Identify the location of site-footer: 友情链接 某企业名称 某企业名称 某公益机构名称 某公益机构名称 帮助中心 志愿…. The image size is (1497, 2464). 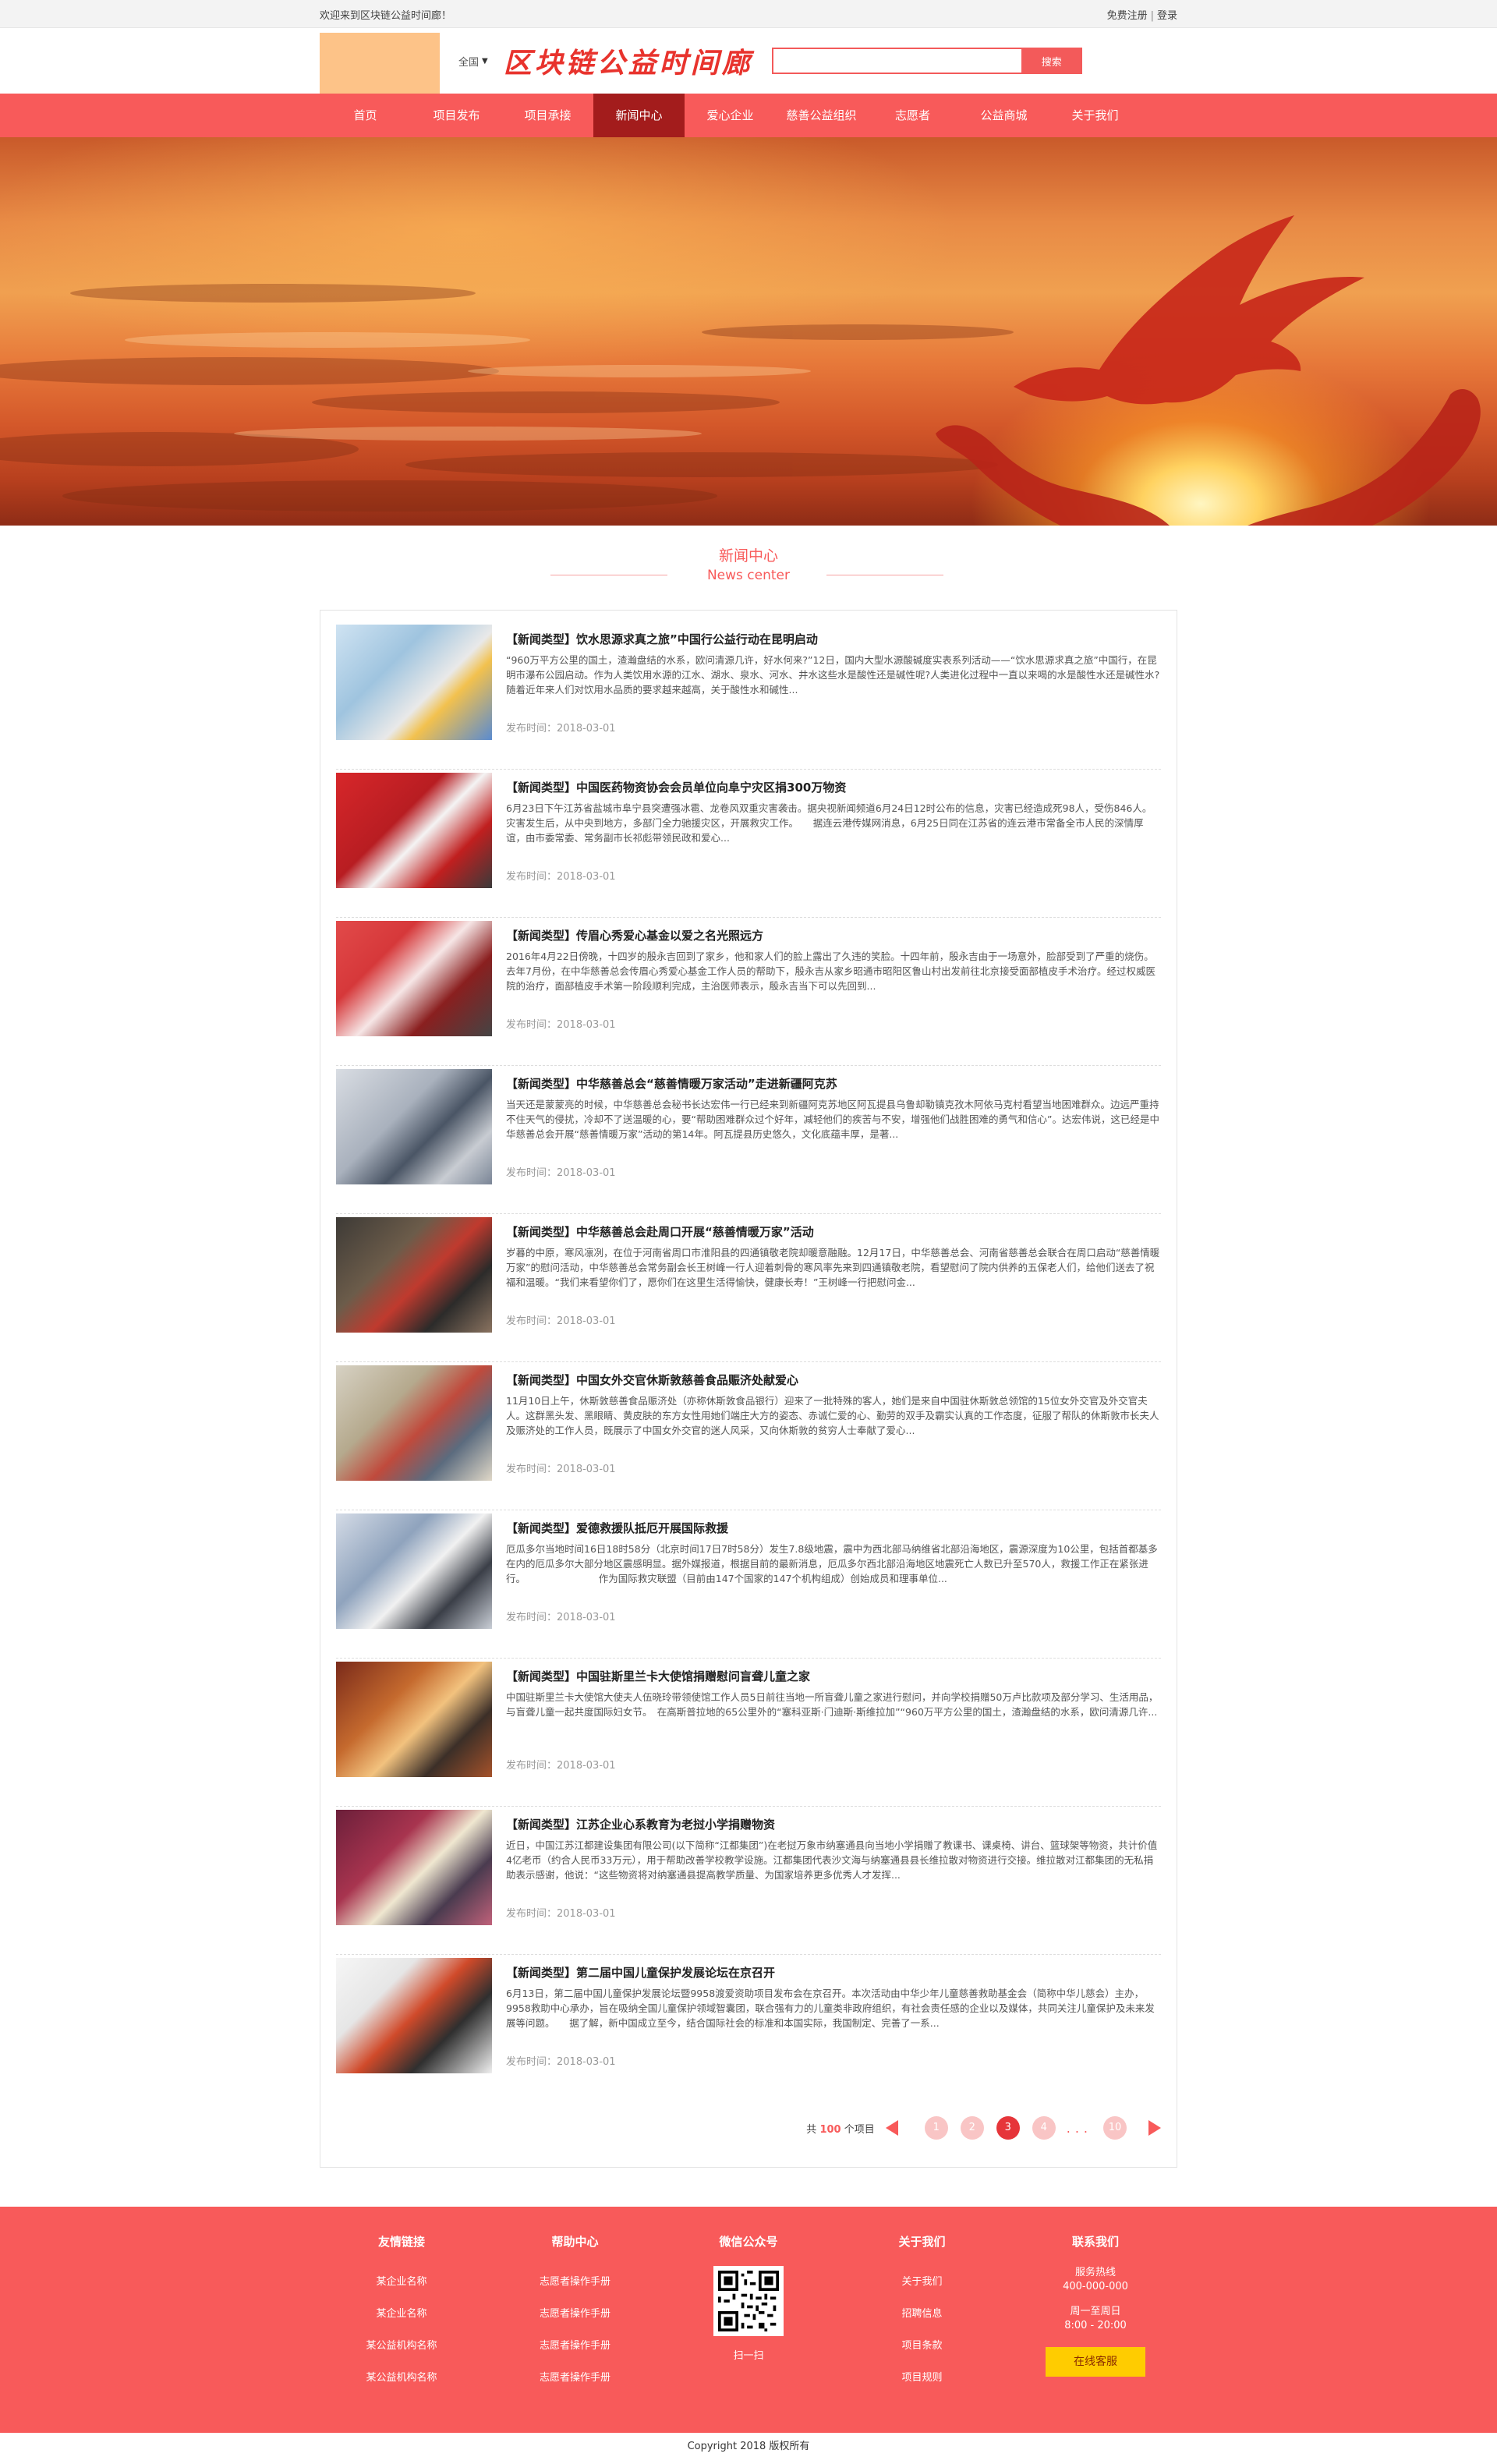
(748, 2320).